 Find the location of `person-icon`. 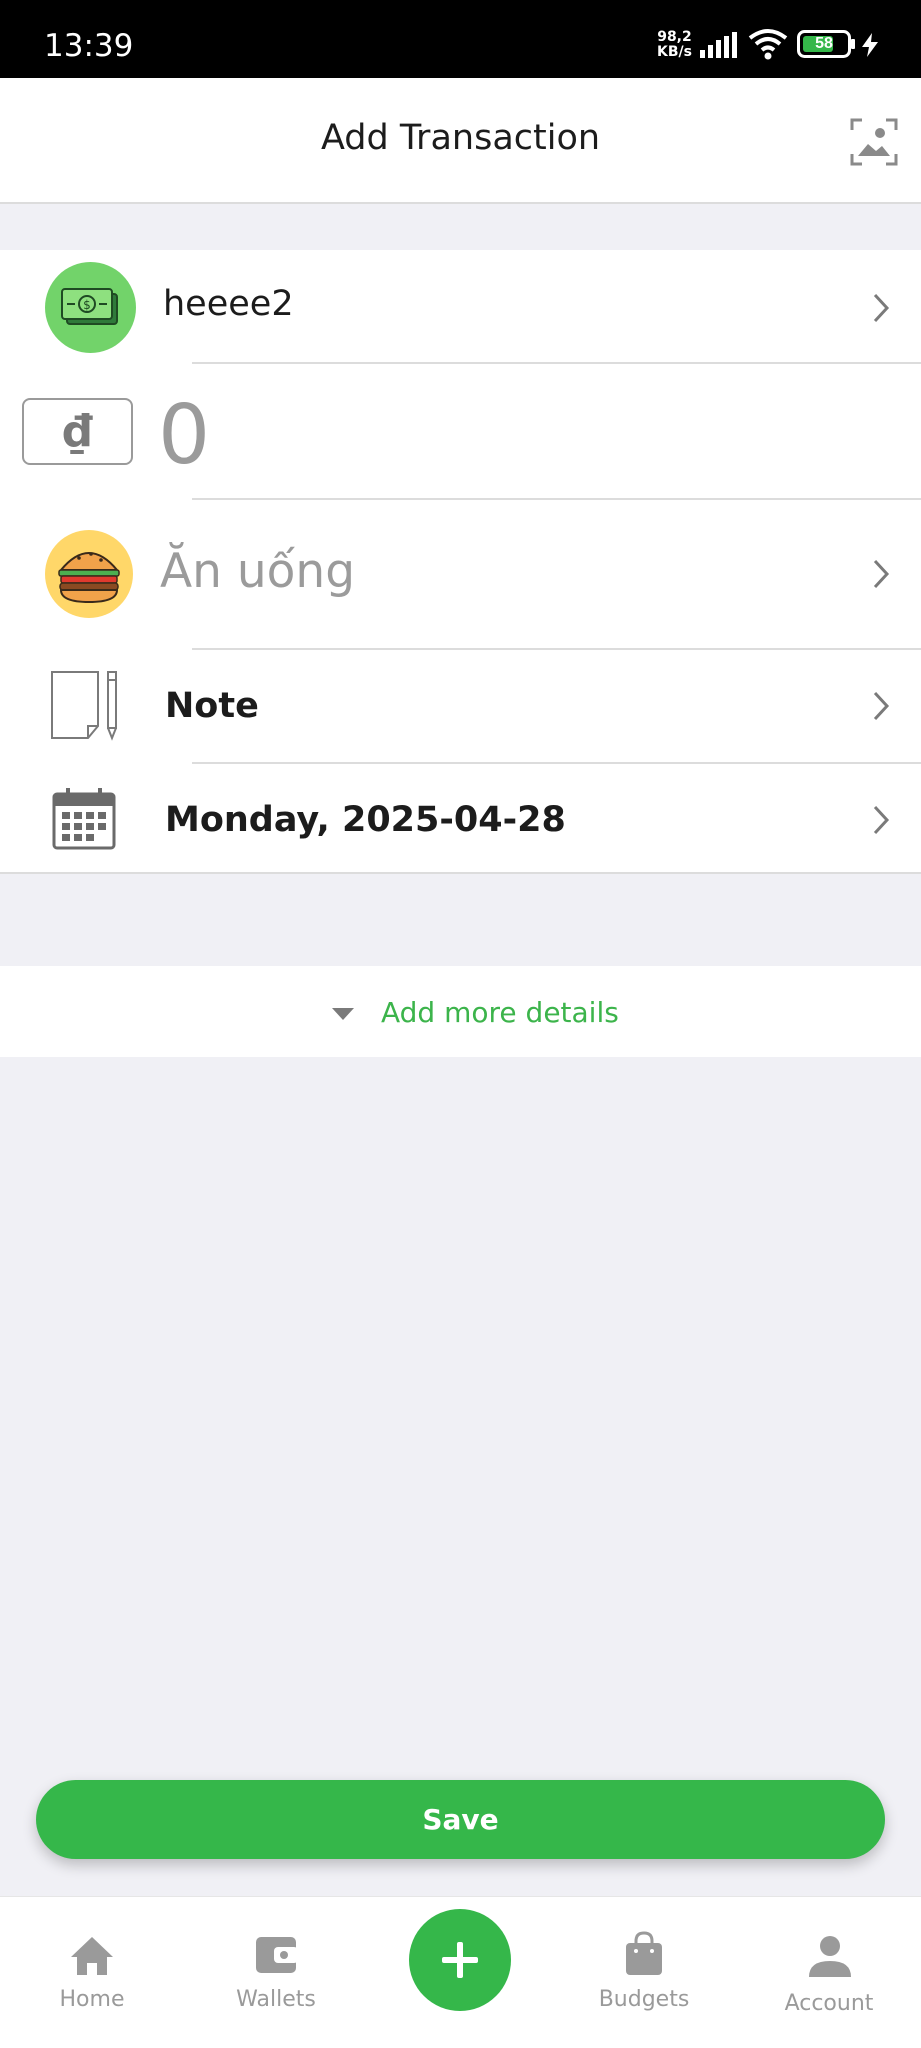

person-icon is located at coordinates (830, 1956).